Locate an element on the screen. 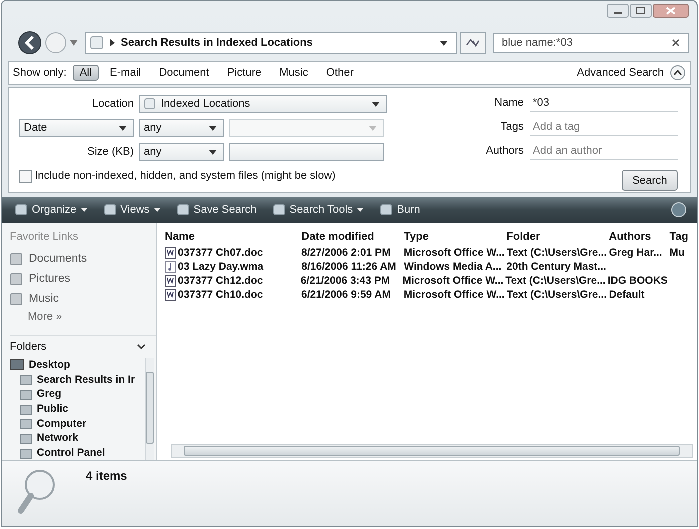 The width and height of the screenshot is (699, 529). table-cell: 037377 Ch07.doc is located at coordinates (221, 253).